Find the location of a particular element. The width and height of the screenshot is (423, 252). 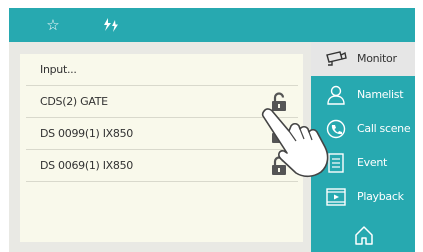

sidebar-item-label: Call scene is located at coordinates (384, 128).